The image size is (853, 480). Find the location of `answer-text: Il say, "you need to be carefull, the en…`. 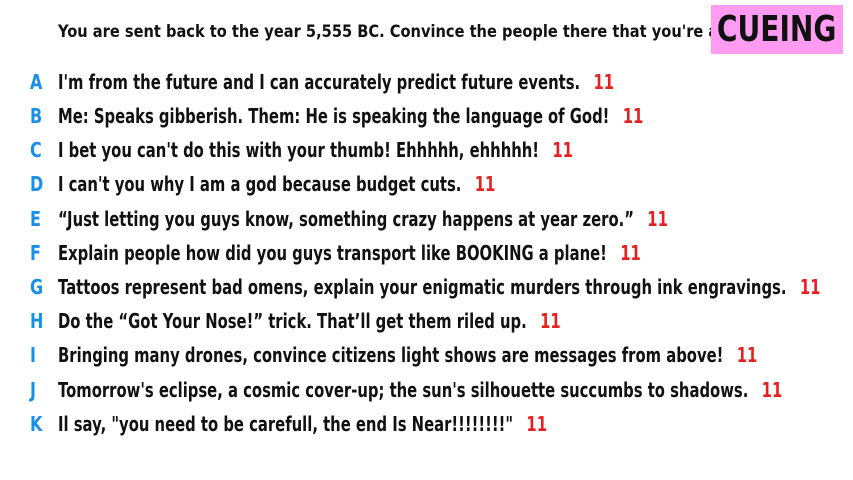

answer-text: Il say, "you need to be carefull, the en… is located at coordinates (286, 424).